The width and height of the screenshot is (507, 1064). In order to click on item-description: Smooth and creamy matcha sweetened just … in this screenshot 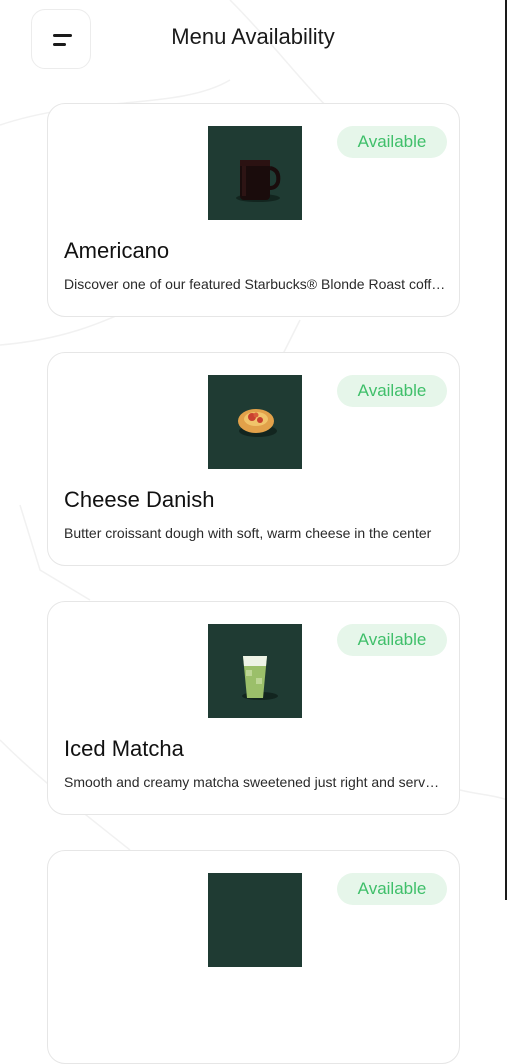, I will do `click(255, 782)`.